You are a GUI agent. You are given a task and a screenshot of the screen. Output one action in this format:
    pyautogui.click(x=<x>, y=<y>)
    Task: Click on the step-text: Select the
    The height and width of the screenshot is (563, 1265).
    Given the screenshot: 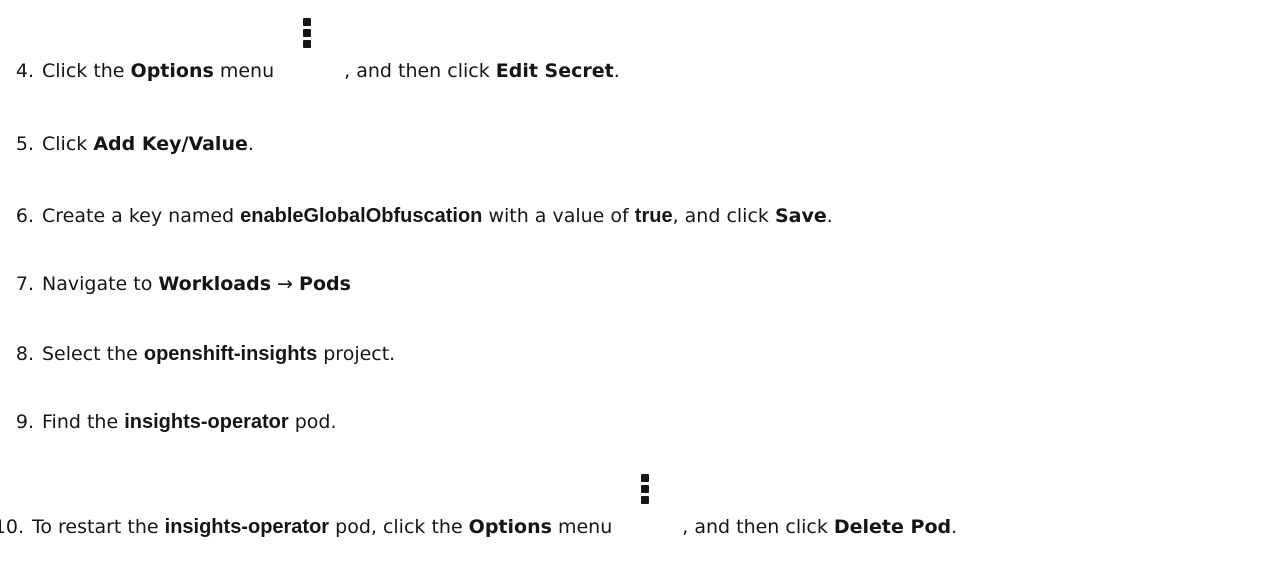 What is the action you would take?
    pyautogui.click(x=93, y=354)
    